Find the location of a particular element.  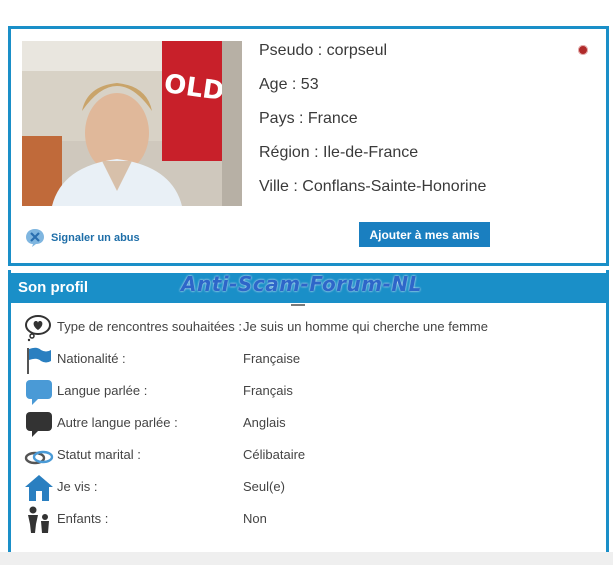

profile-value: Seul(e) is located at coordinates (264, 486).